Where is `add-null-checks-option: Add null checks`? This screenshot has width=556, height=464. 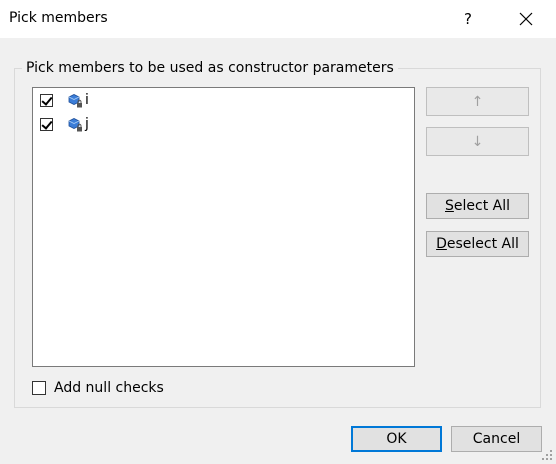
add-null-checks-option: Add null checks is located at coordinates (98, 388).